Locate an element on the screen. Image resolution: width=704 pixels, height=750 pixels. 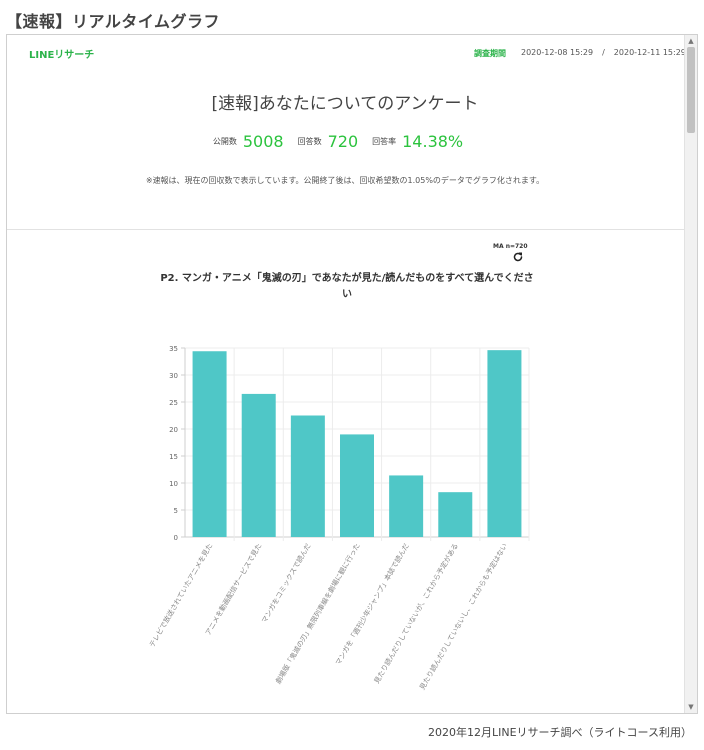
stat-responses-value: 720 is located at coordinates (343, 141).